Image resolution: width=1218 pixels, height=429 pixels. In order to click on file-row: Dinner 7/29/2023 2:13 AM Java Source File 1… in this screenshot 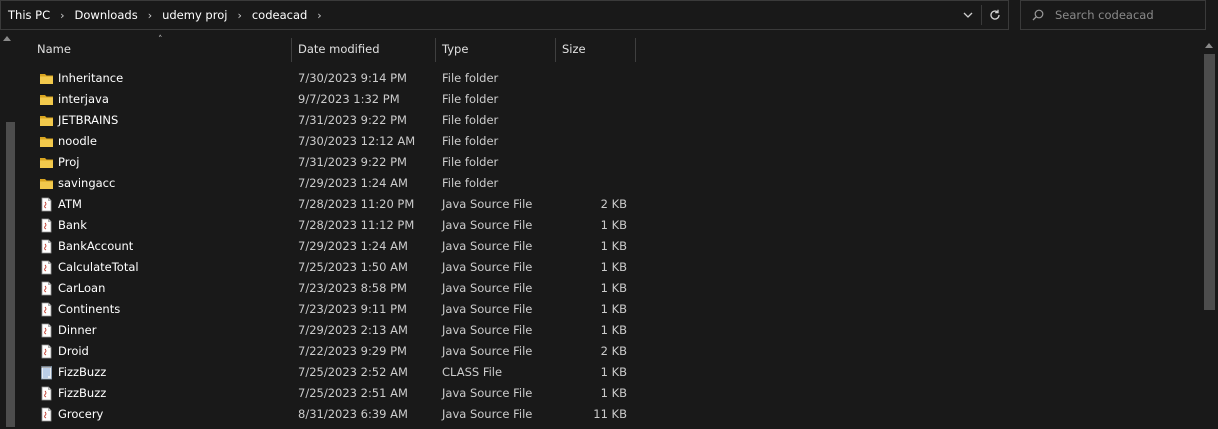, I will do `click(610, 330)`.